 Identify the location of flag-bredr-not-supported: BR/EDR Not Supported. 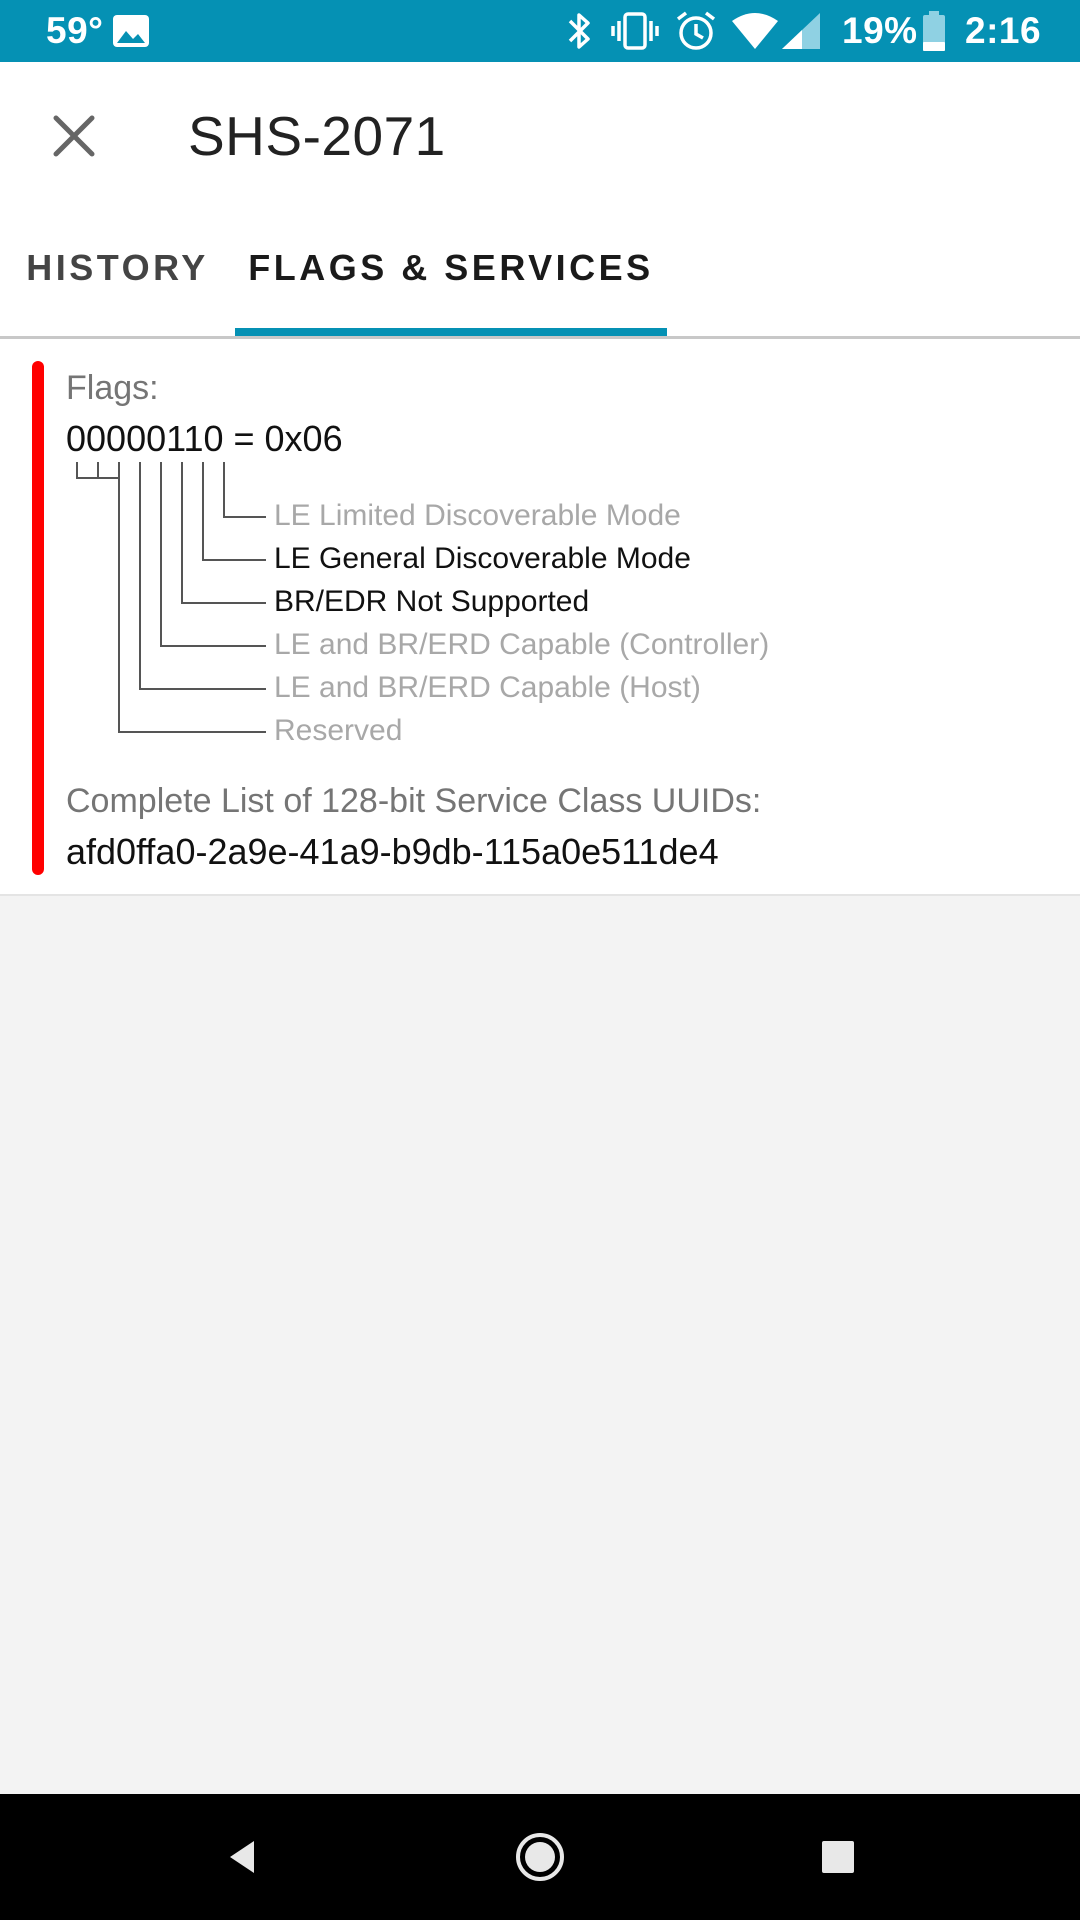
(432, 601).